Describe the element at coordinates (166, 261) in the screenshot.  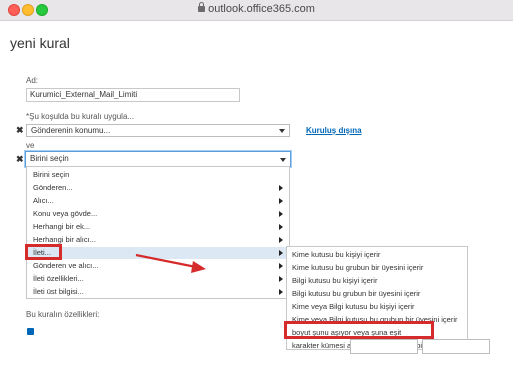
I see `arrow-line` at that location.